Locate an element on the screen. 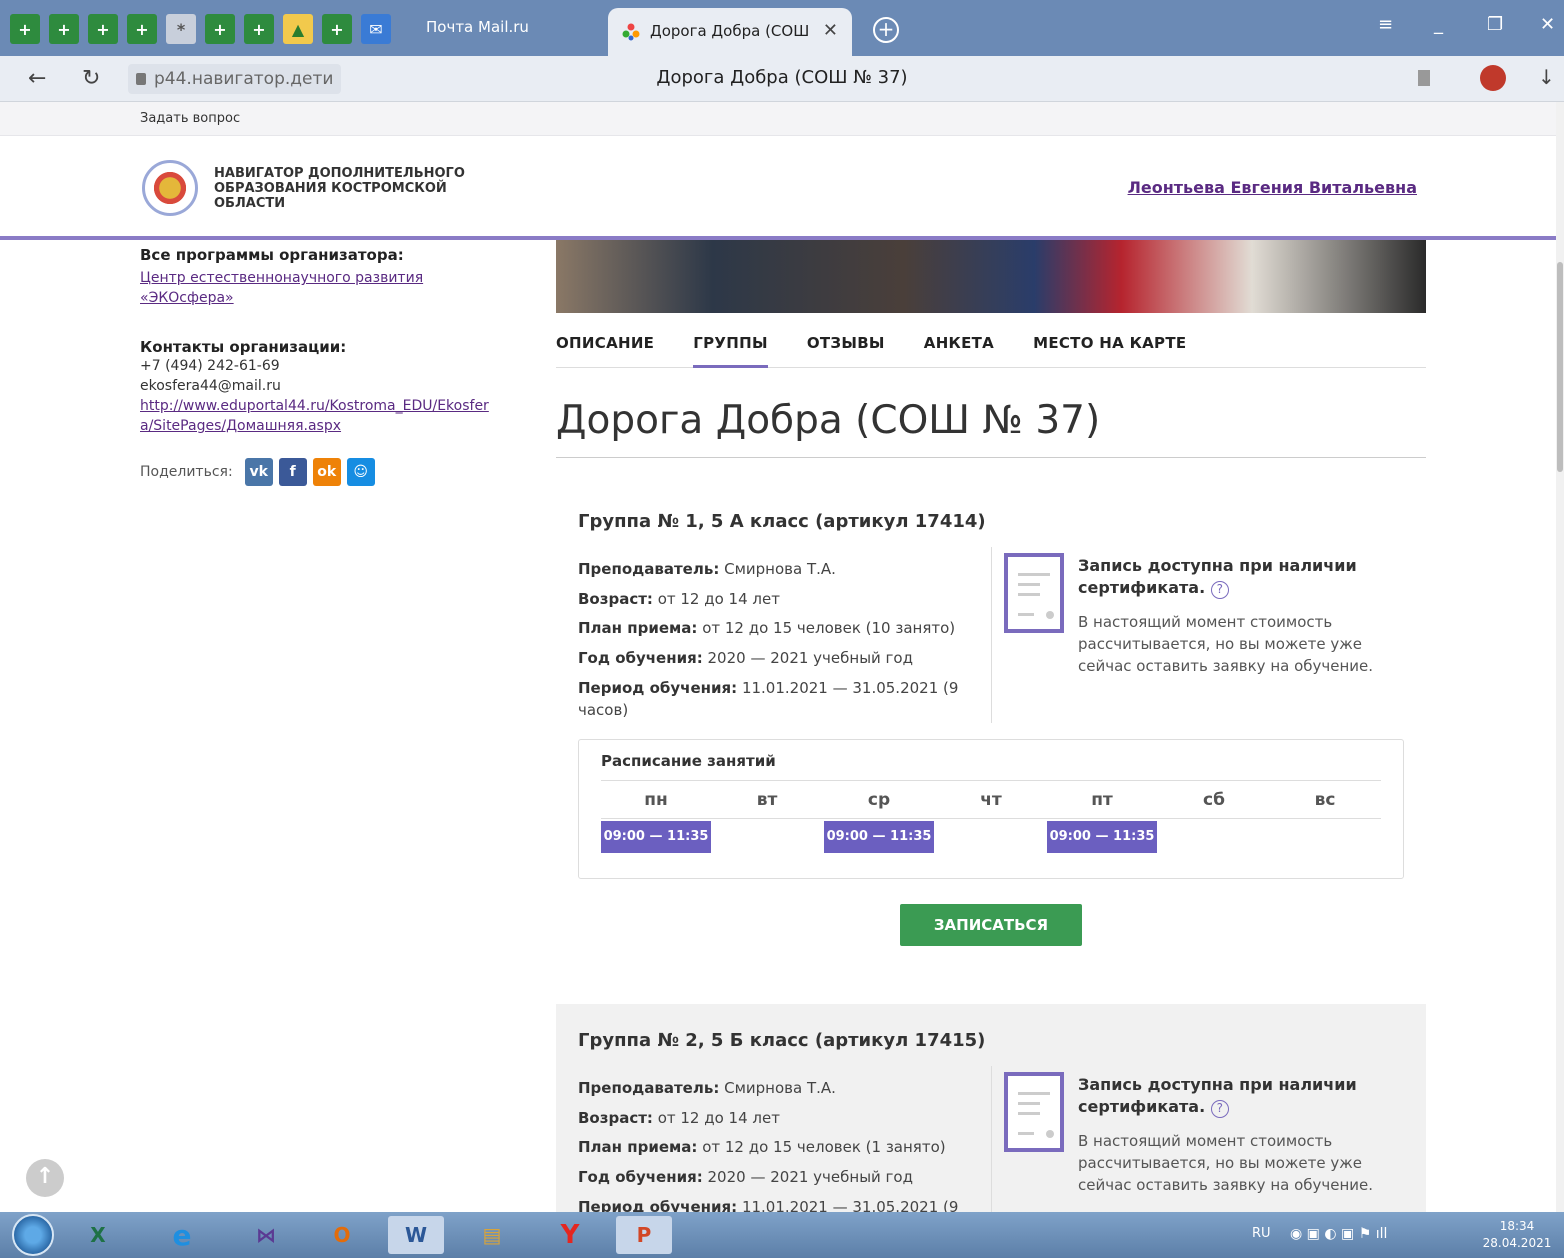 This screenshot has height=1258, width=1564. mail-icon: ✉ is located at coordinates (376, 29).